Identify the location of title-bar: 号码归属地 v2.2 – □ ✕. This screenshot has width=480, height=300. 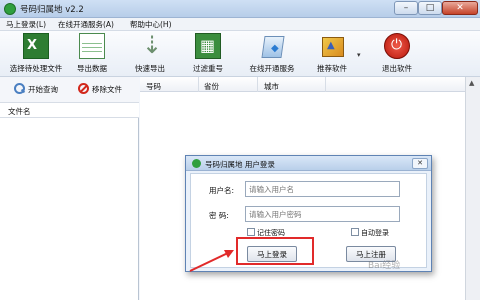
(240, 9).